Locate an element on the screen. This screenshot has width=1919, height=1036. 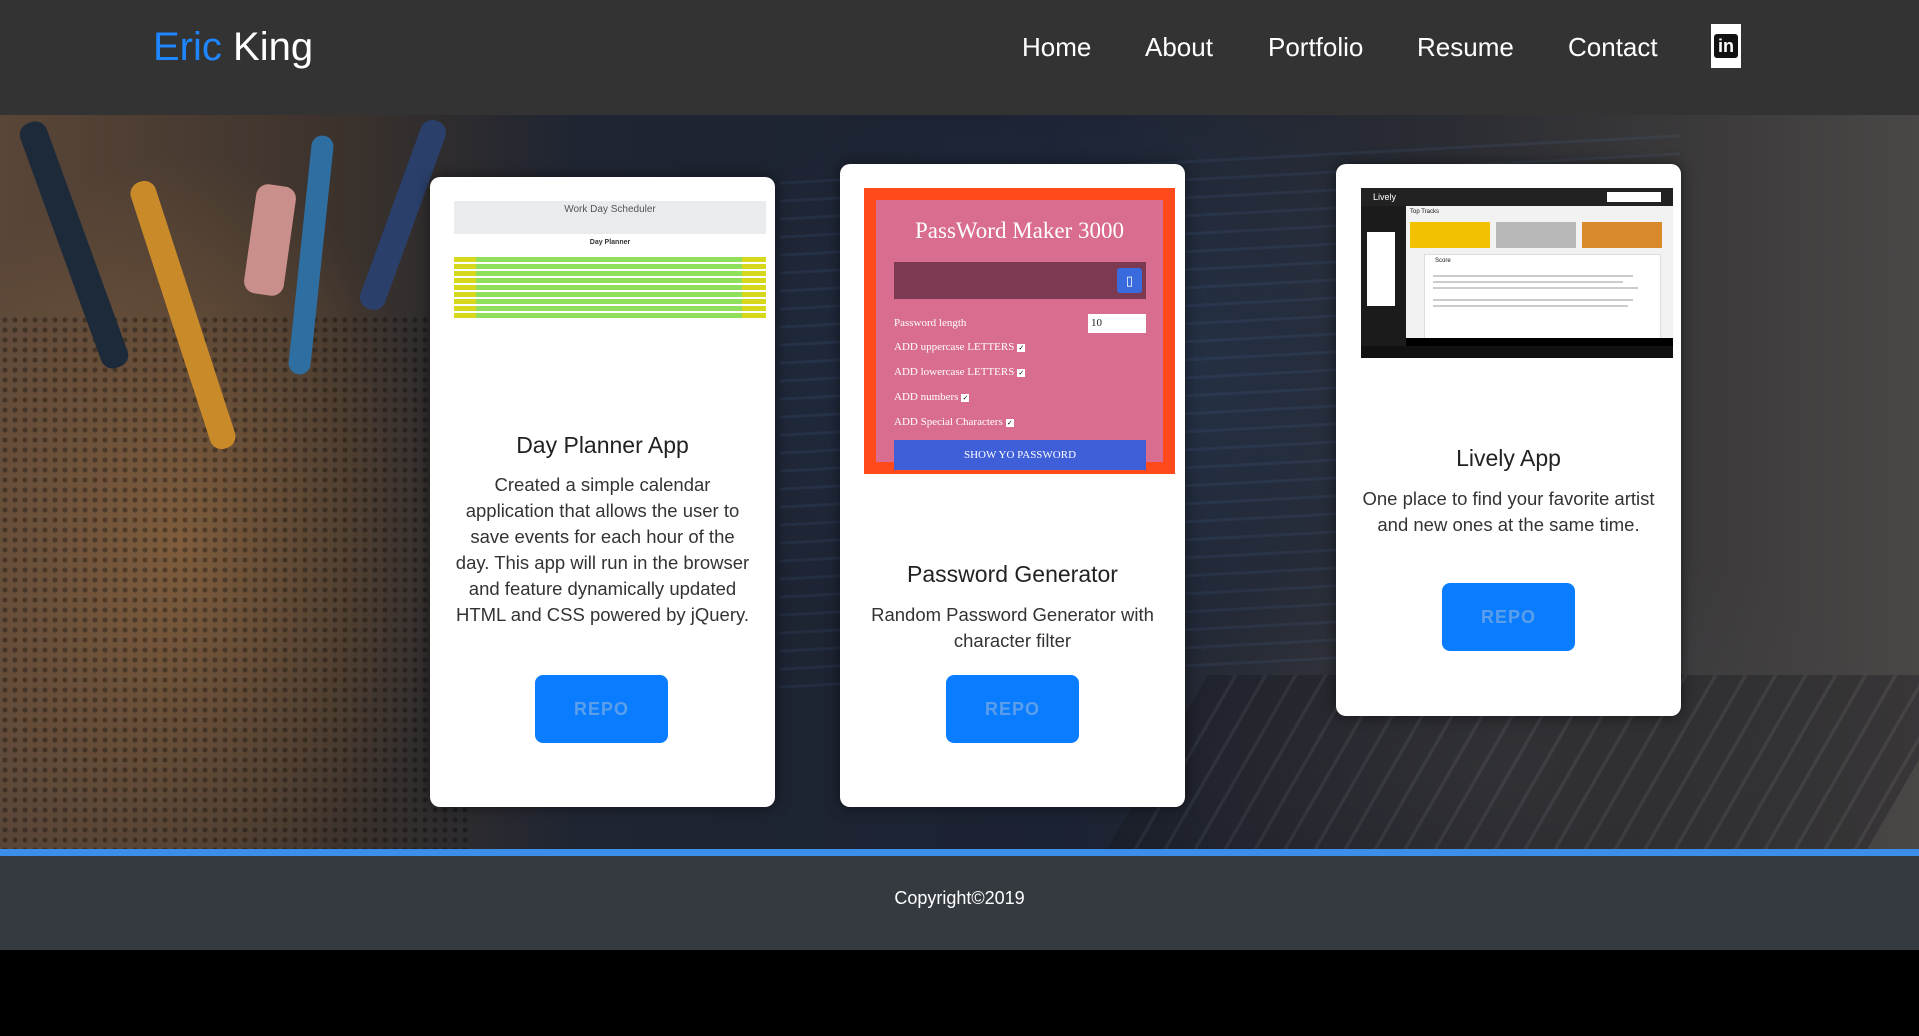
nav-contact: Contact is located at coordinates (1613, 47).